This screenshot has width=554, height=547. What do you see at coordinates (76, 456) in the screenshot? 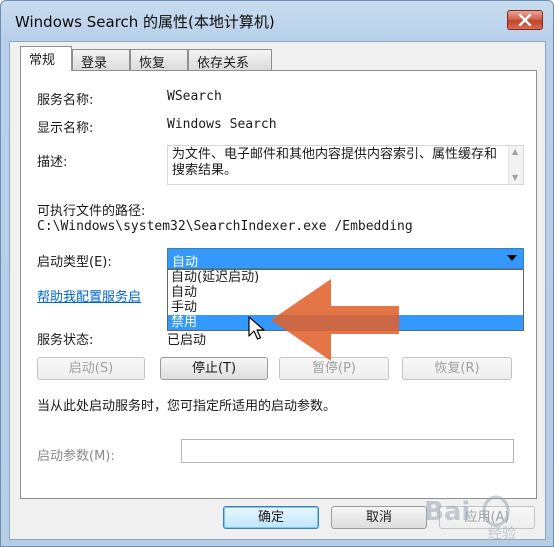
I see `start-params-label: 启动参数(M):` at bounding box center [76, 456].